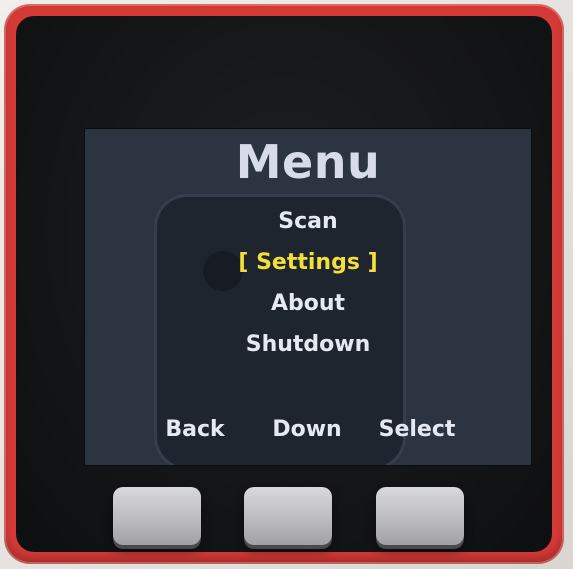 Image resolution: width=573 pixels, height=569 pixels. I want to click on select-button, so click(420, 516).